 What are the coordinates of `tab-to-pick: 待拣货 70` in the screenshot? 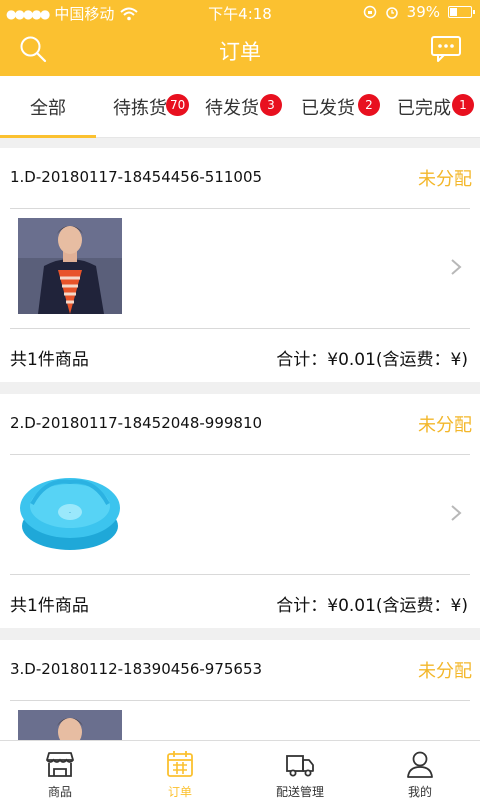 It's located at (144, 107).